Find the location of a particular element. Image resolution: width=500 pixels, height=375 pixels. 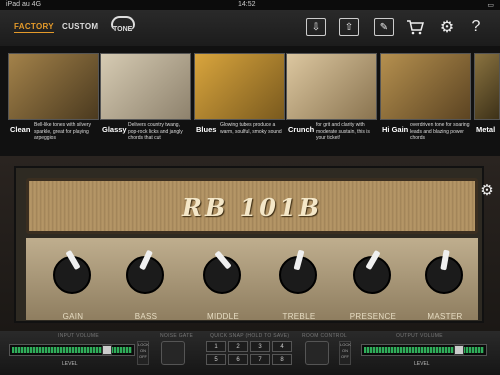

middle-knob: MIDDLE is located at coordinates (223, 284).